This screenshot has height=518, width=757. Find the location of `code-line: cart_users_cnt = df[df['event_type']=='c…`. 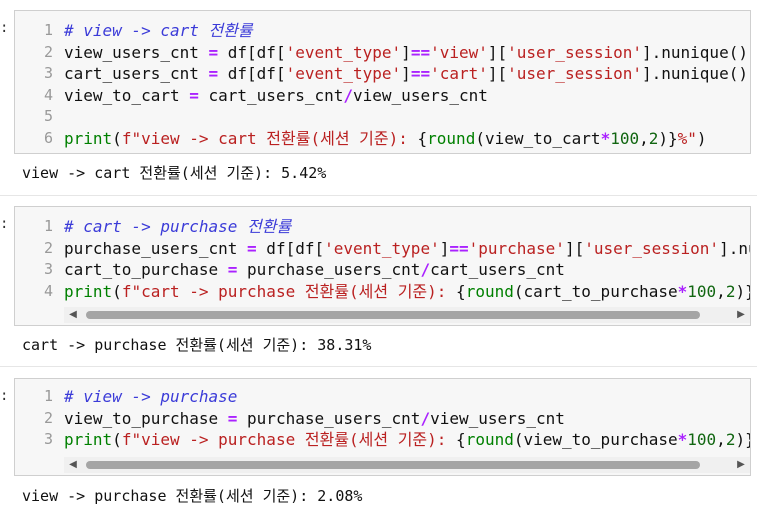

code-line: cart_users_cnt = df[df['event_type']=='c… is located at coordinates (406, 73).